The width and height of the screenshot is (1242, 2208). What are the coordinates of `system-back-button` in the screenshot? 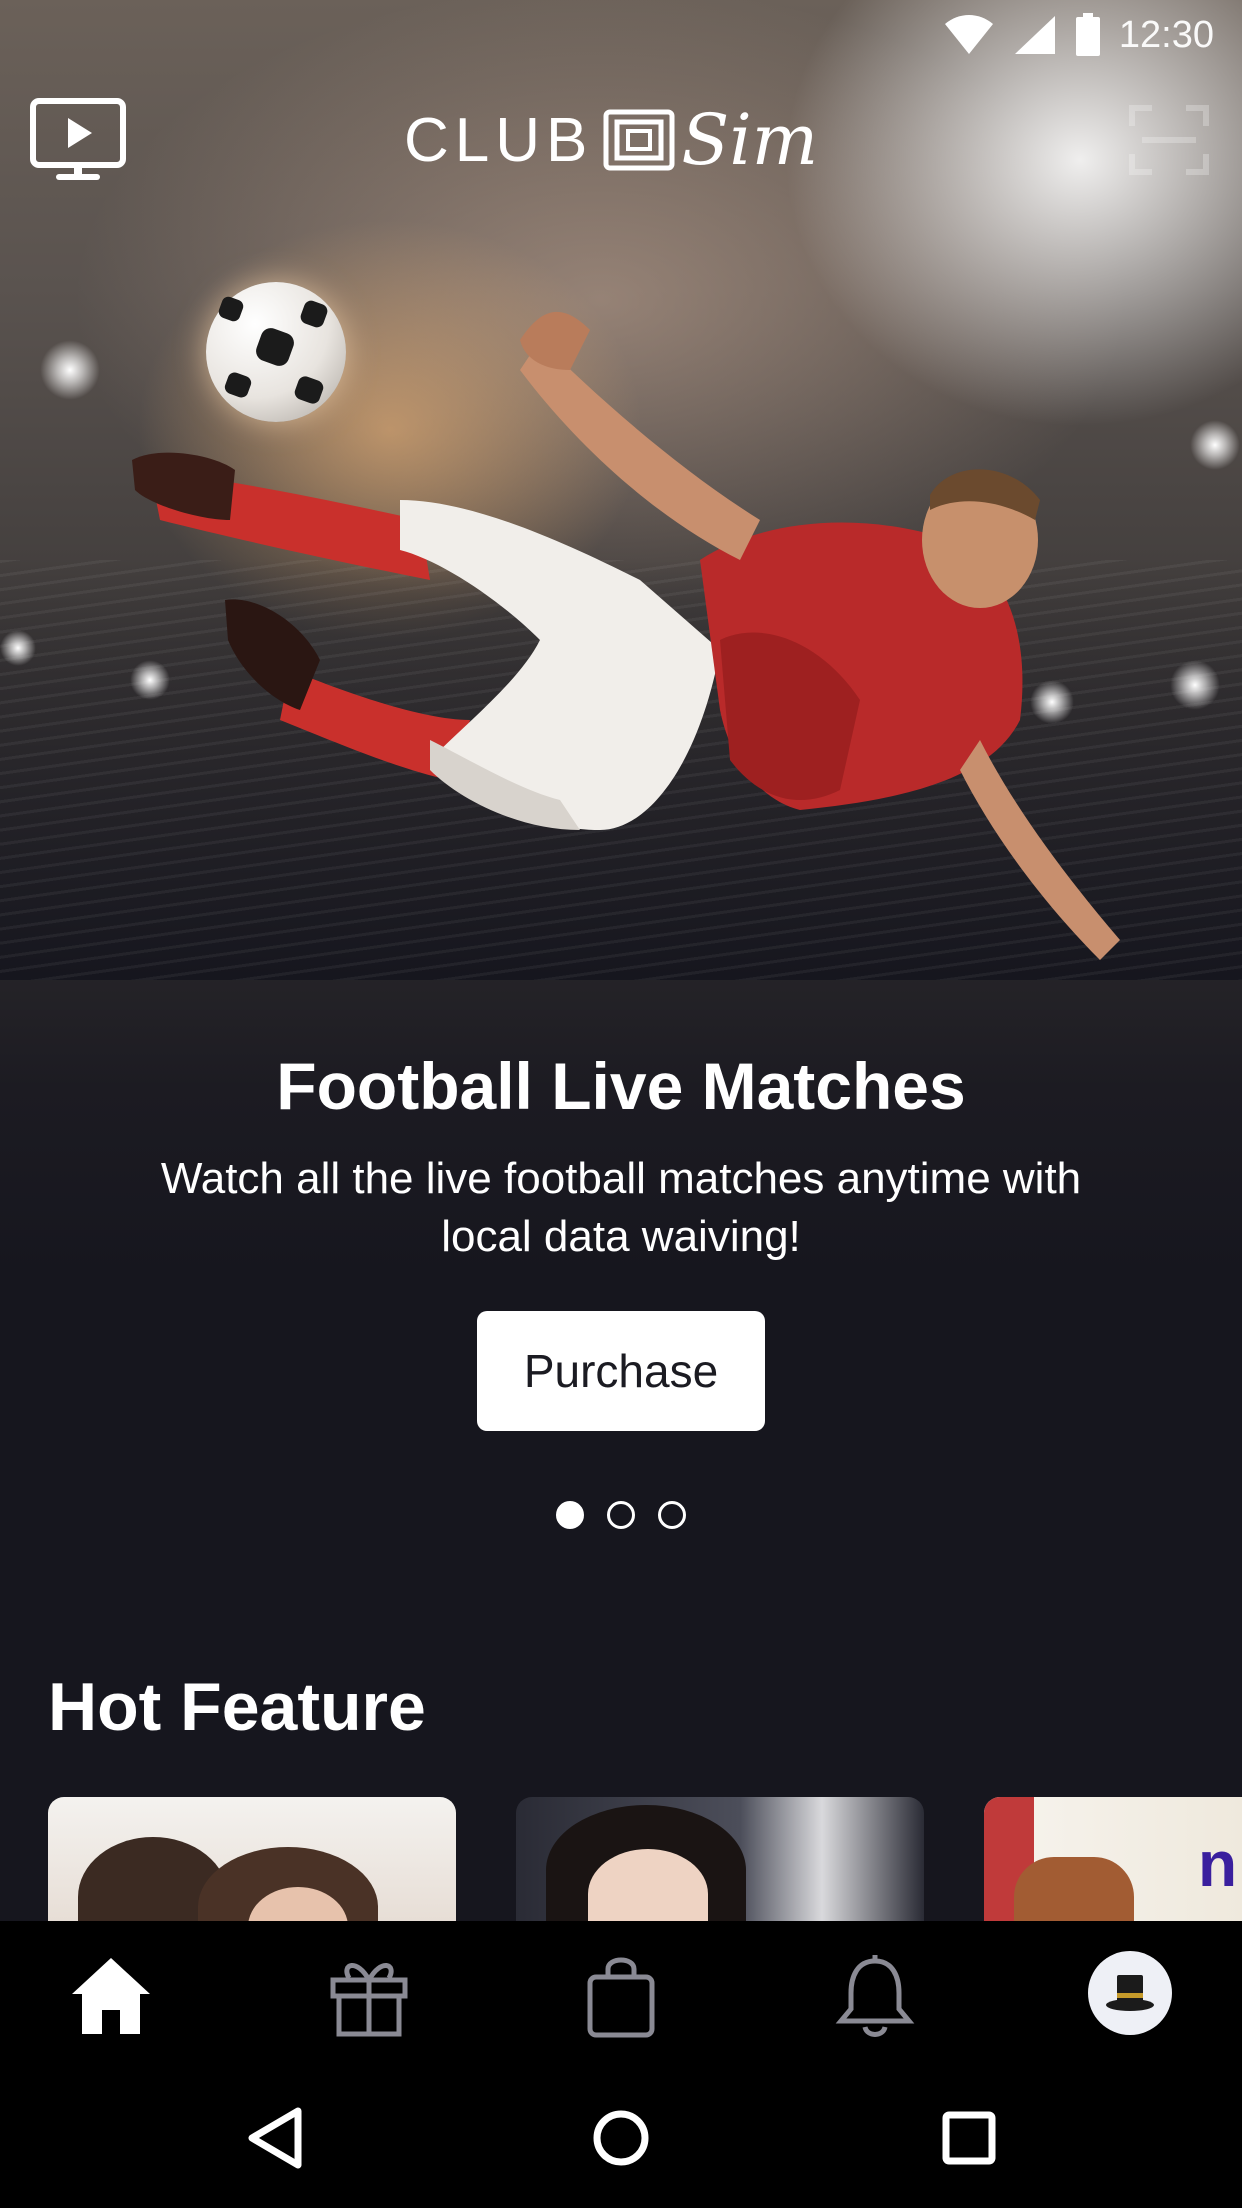 It's located at (275, 2138).